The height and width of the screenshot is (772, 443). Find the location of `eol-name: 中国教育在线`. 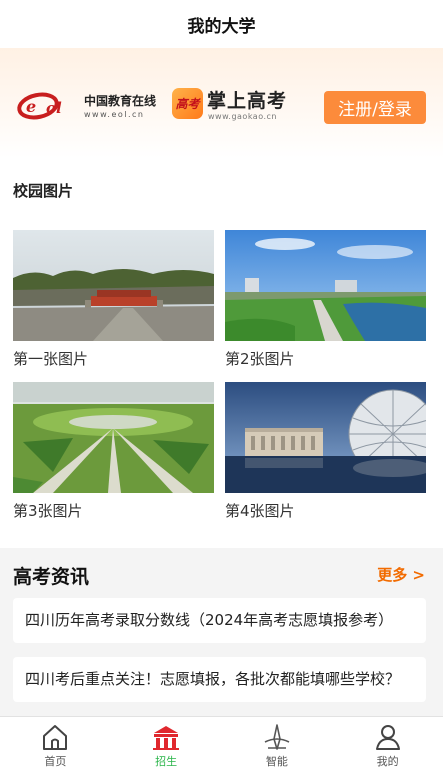

eol-name: 中国教育在线 is located at coordinates (120, 100).